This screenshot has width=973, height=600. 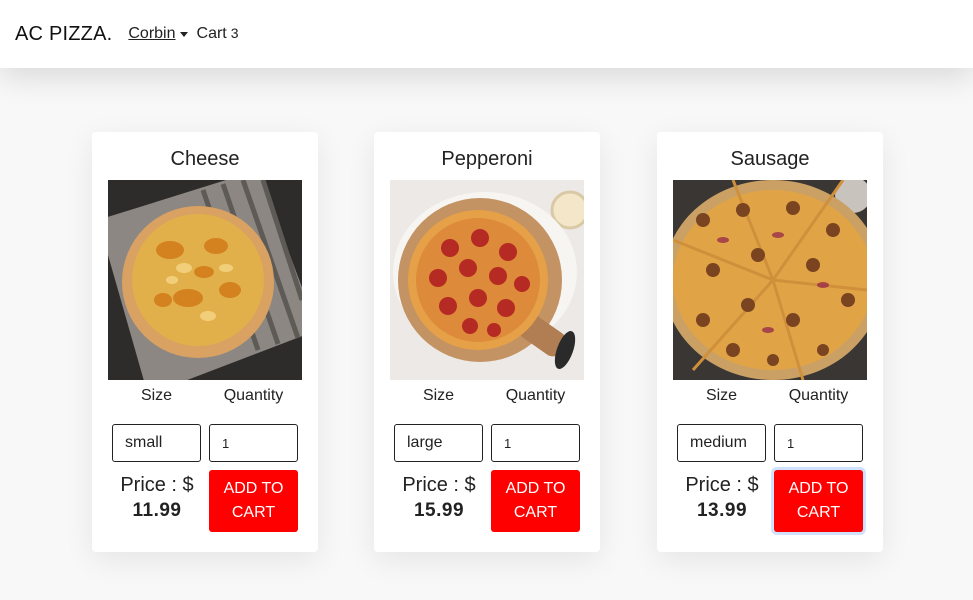 I want to click on cart-link: Cart 3, so click(x=218, y=34).